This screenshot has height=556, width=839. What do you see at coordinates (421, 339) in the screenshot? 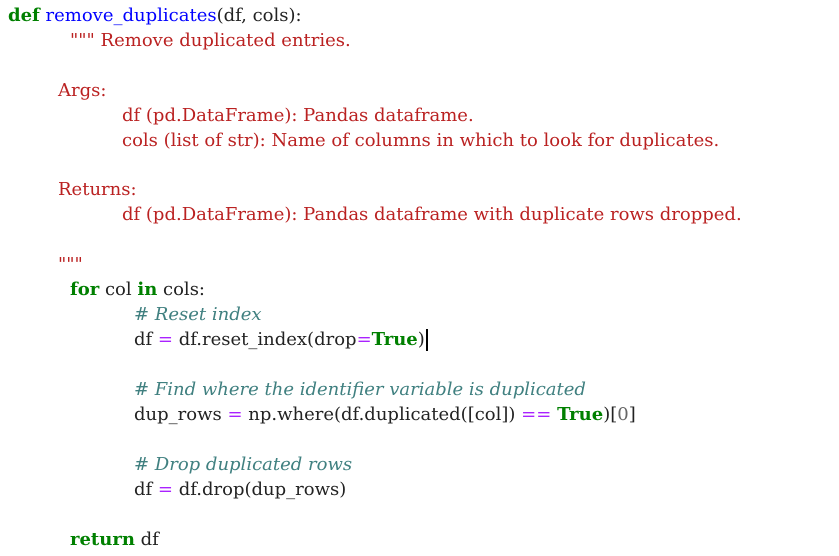
I see `reset-close-paren: )` at bounding box center [421, 339].